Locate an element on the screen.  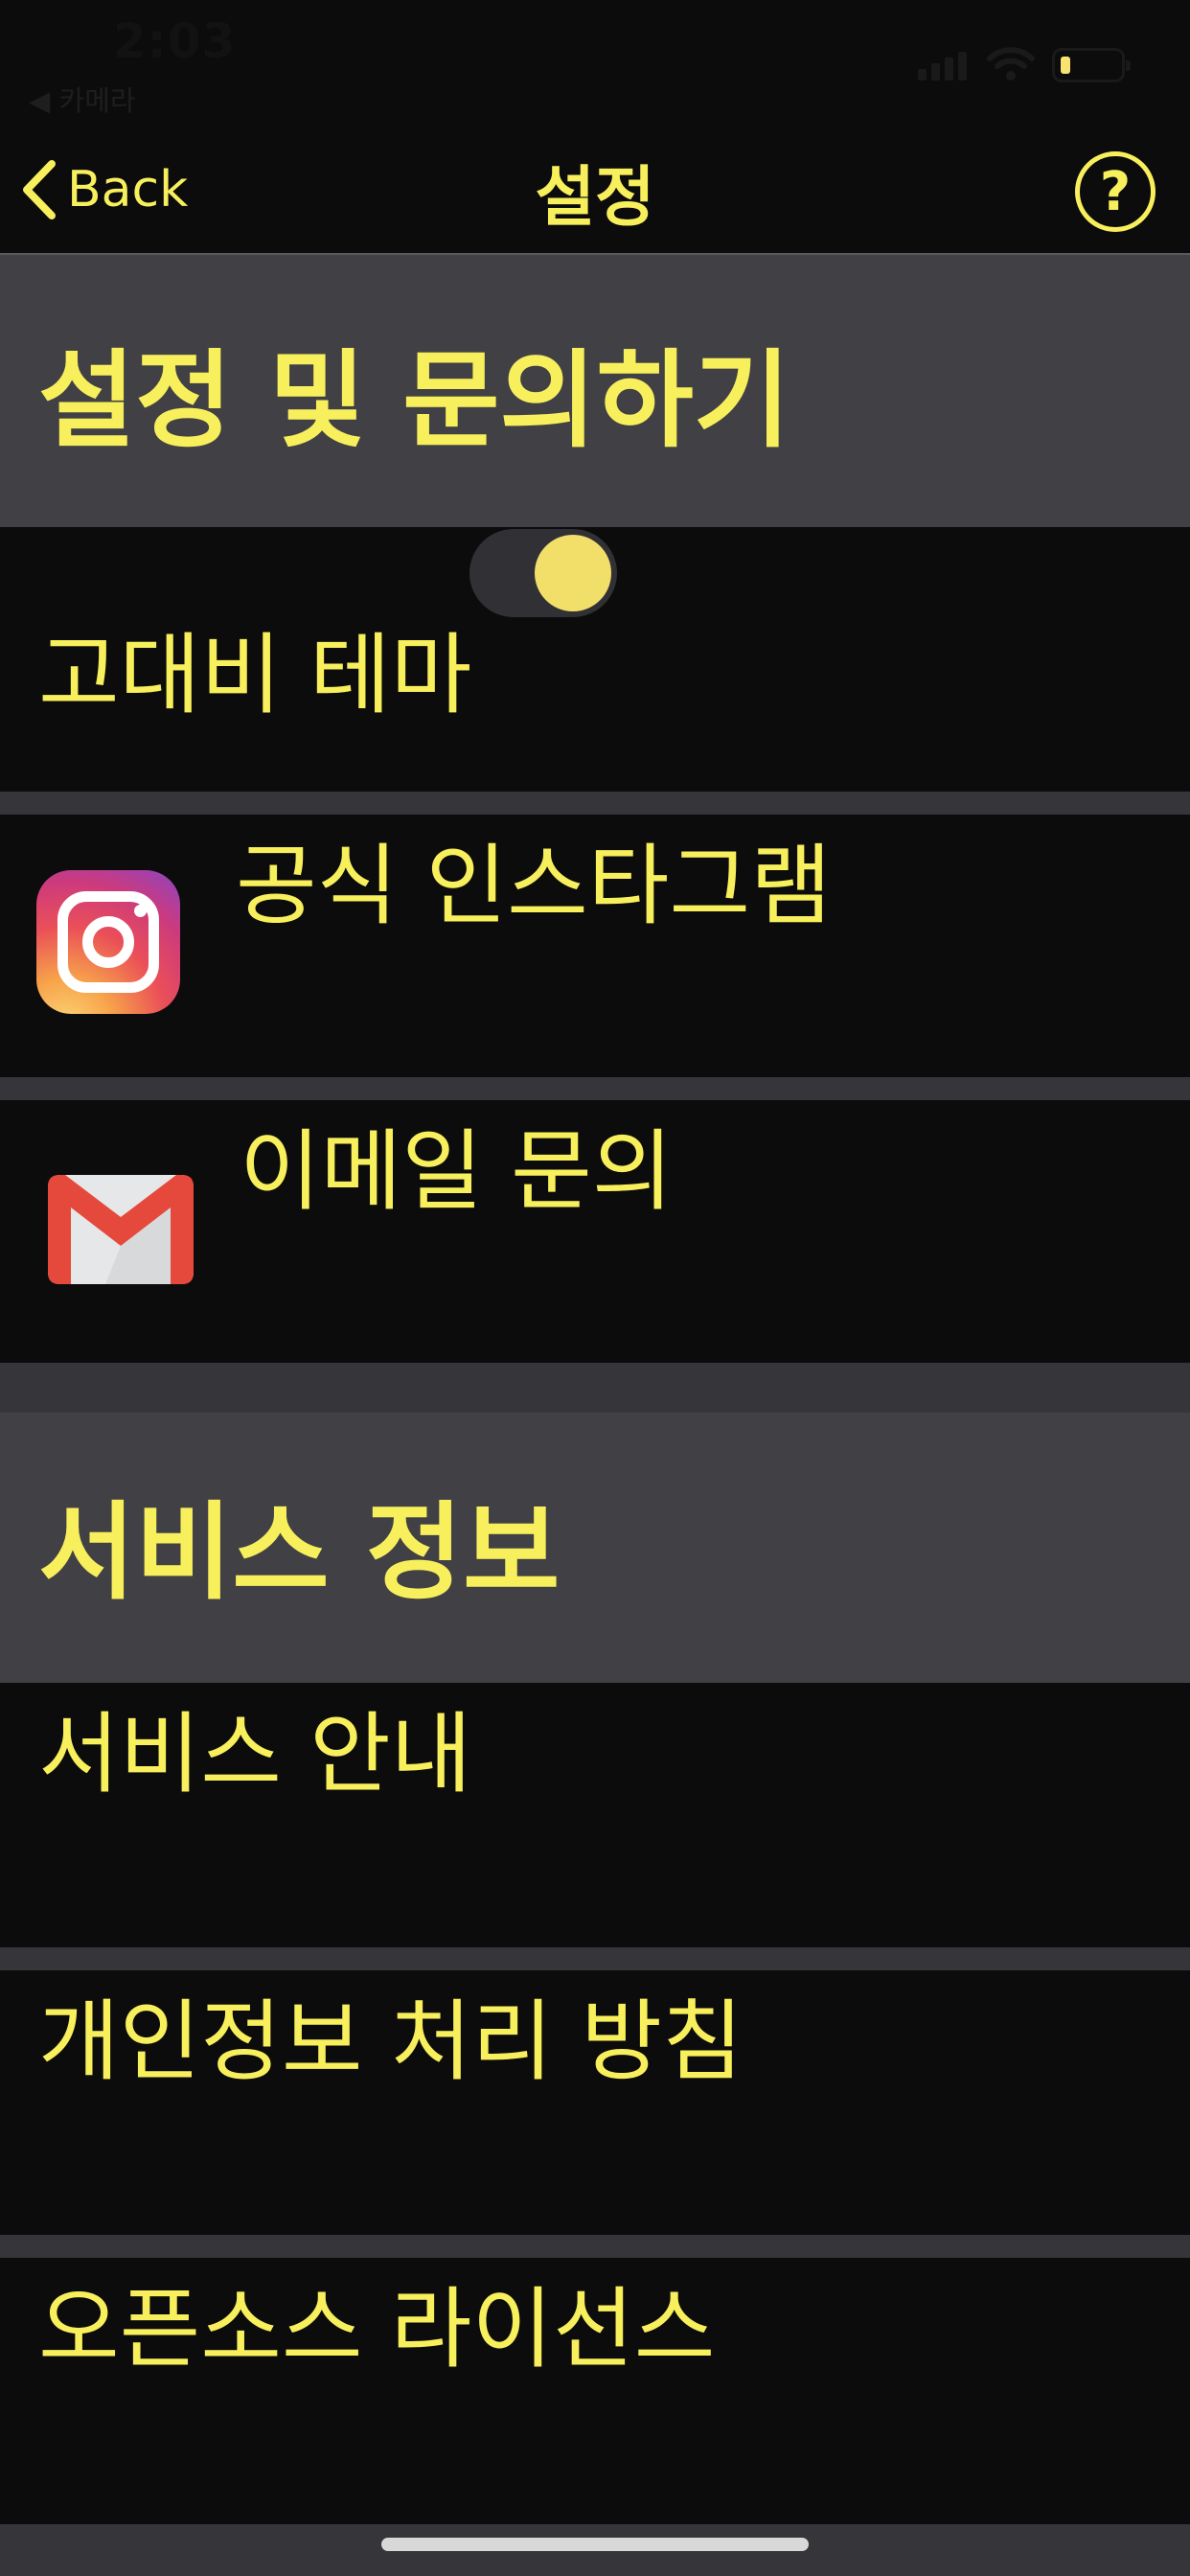
email-label: 이메일 문의 is located at coordinates (457, 1171).